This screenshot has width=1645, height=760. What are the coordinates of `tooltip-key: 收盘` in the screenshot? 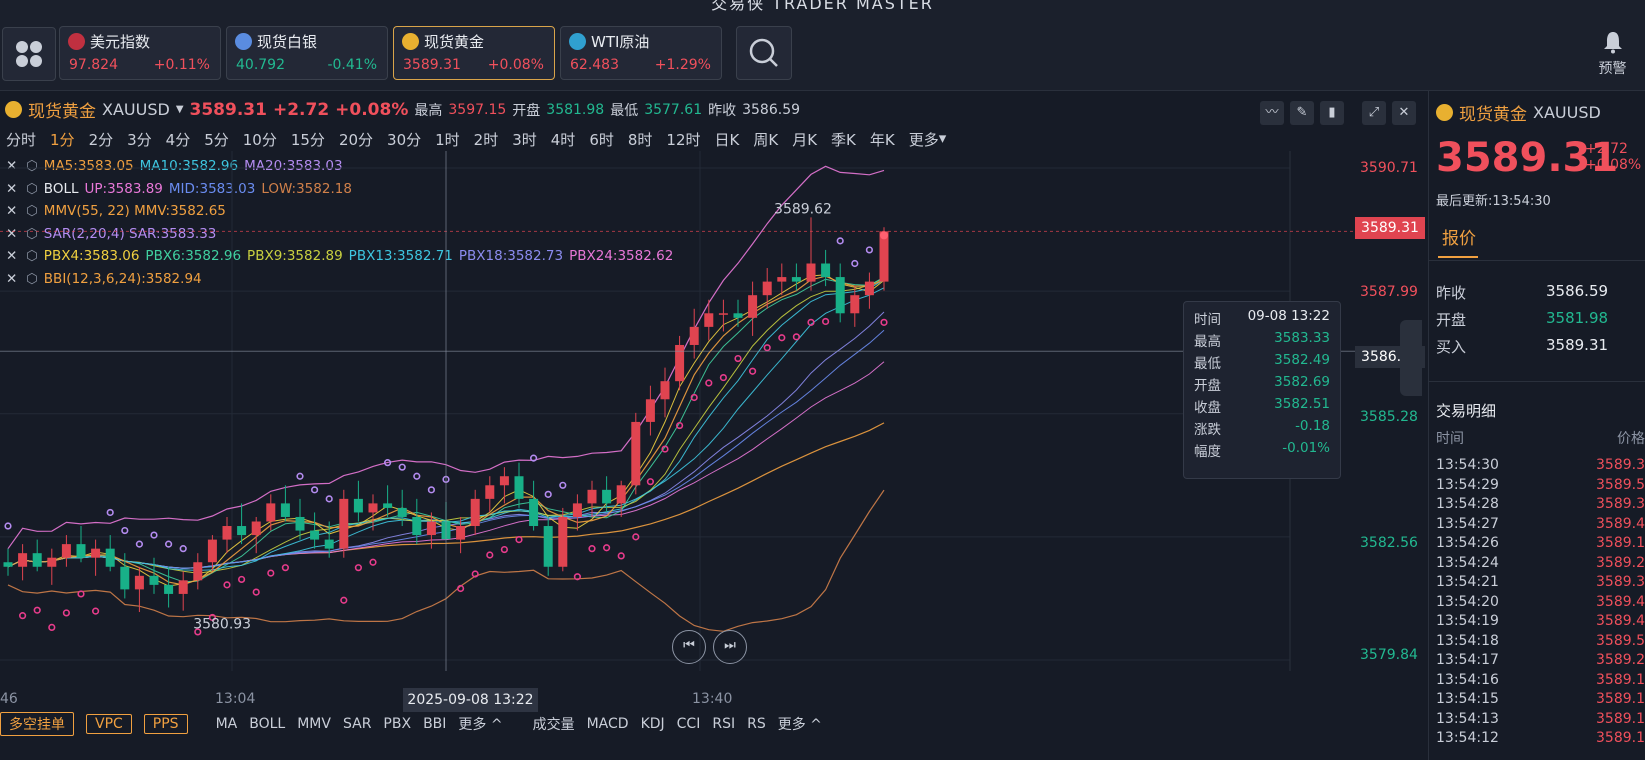 It's located at (1207, 408).